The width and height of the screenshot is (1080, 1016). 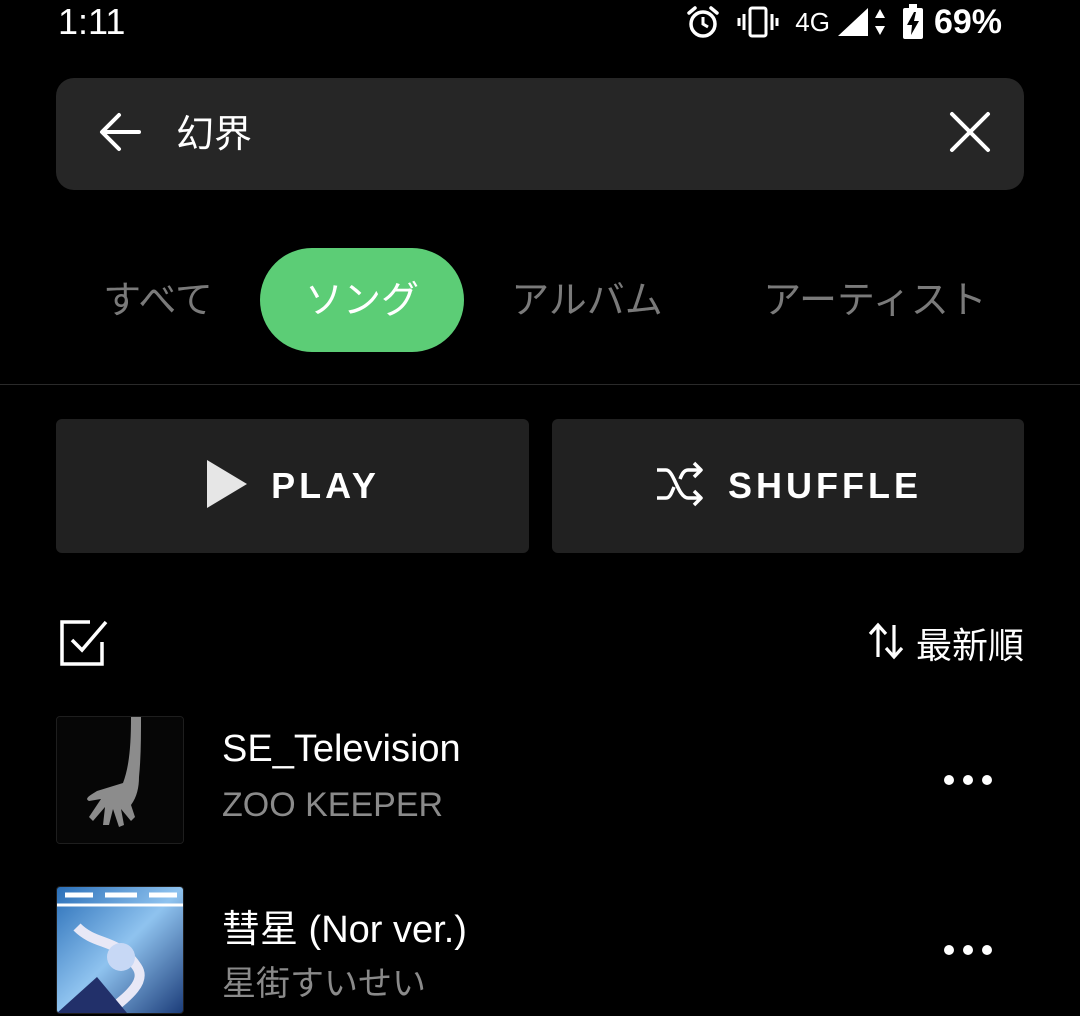 What do you see at coordinates (540, 951) in the screenshot?
I see `song-row: 彗星 (Nor ver.) 星街すいせい` at bounding box center [540, 951].